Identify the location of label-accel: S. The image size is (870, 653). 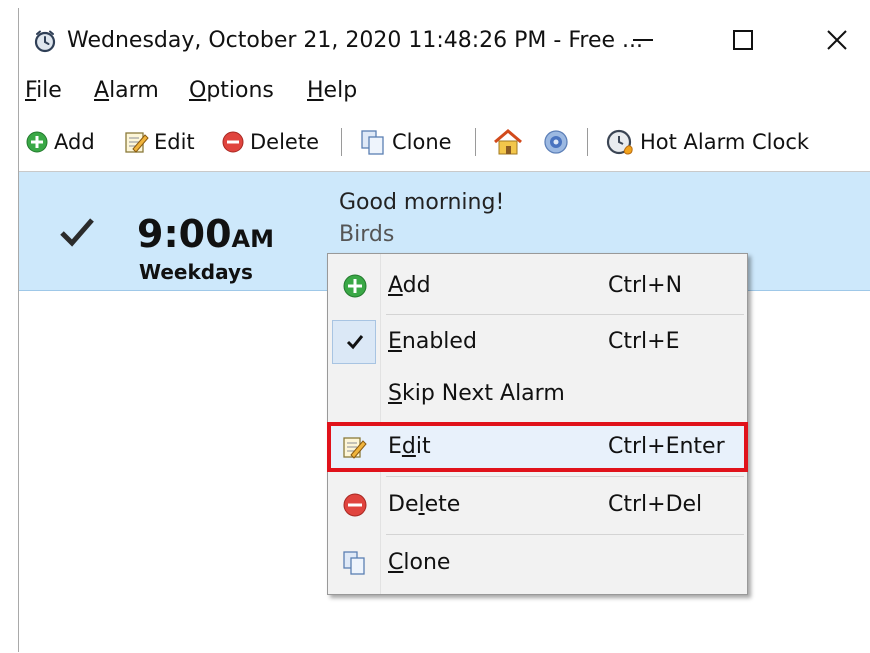
(395, 393).